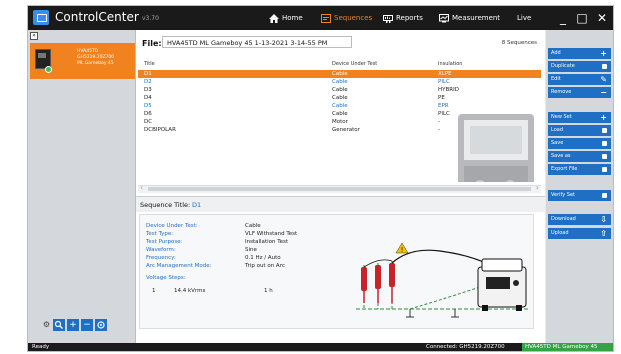  What do you see at coordinates (579, 233) in the screenshot?
I see `upload-button: Upload ⇧` at bounding box center [579, 233].